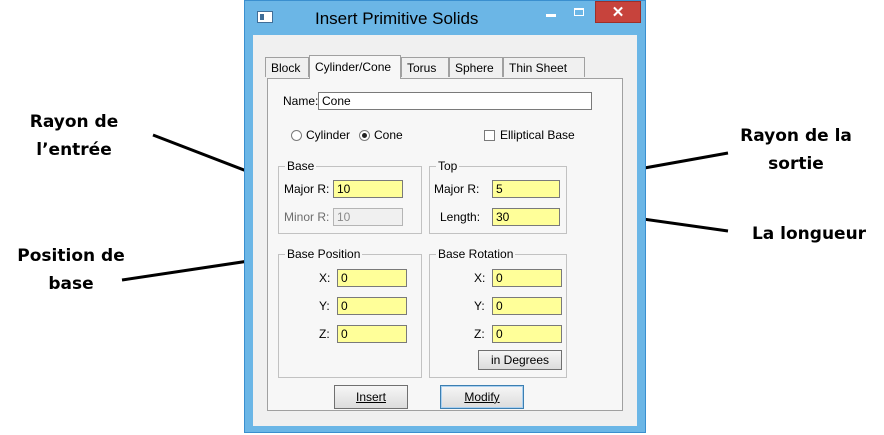  I want to click on top-group-title: Top, so click(448, 166).